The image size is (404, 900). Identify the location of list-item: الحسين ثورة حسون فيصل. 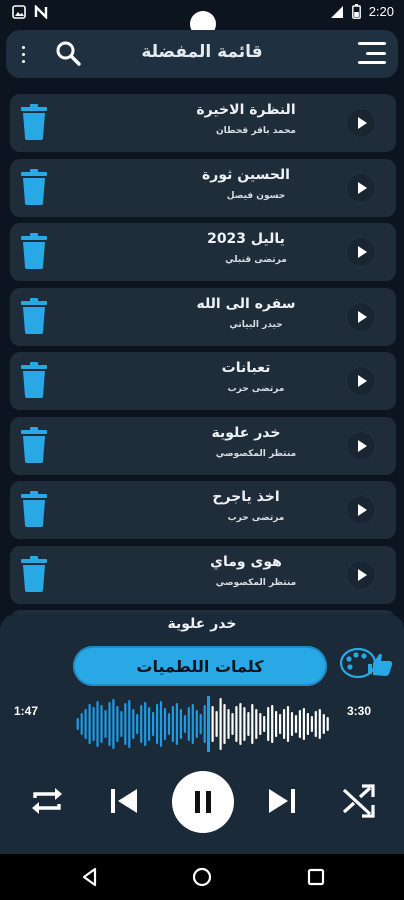
(203, 187).